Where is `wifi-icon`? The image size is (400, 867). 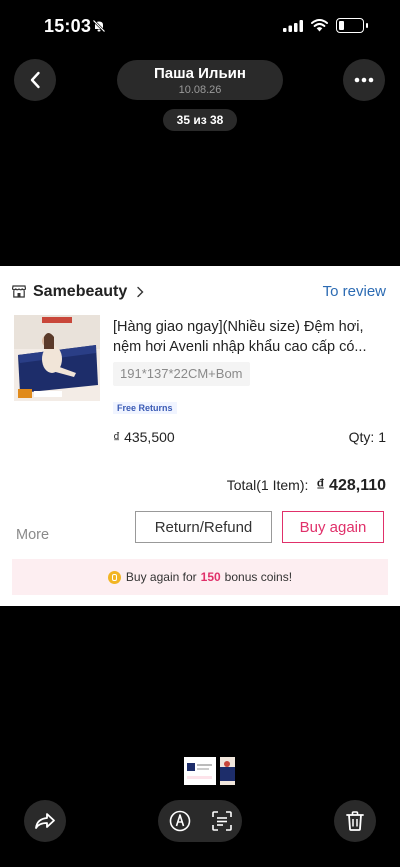 wifi-icon is located at coordinates (319, 25).